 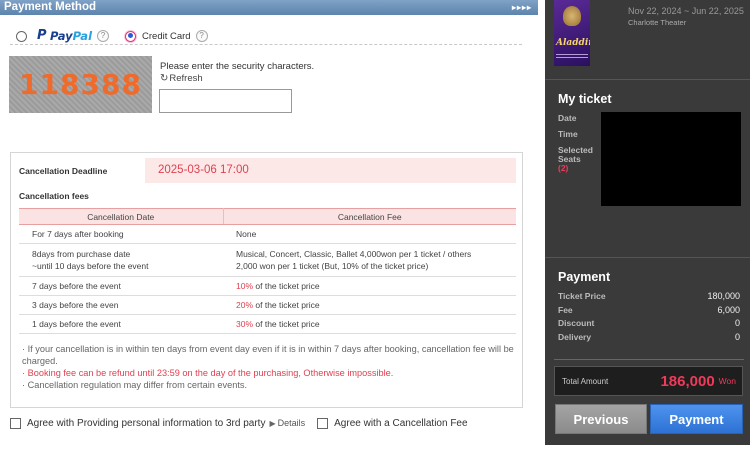 What do you see at coordinates (272, 423) in the screenshot?
I see `triangle-right-icon: ▶` at bounding box center [272, 423].